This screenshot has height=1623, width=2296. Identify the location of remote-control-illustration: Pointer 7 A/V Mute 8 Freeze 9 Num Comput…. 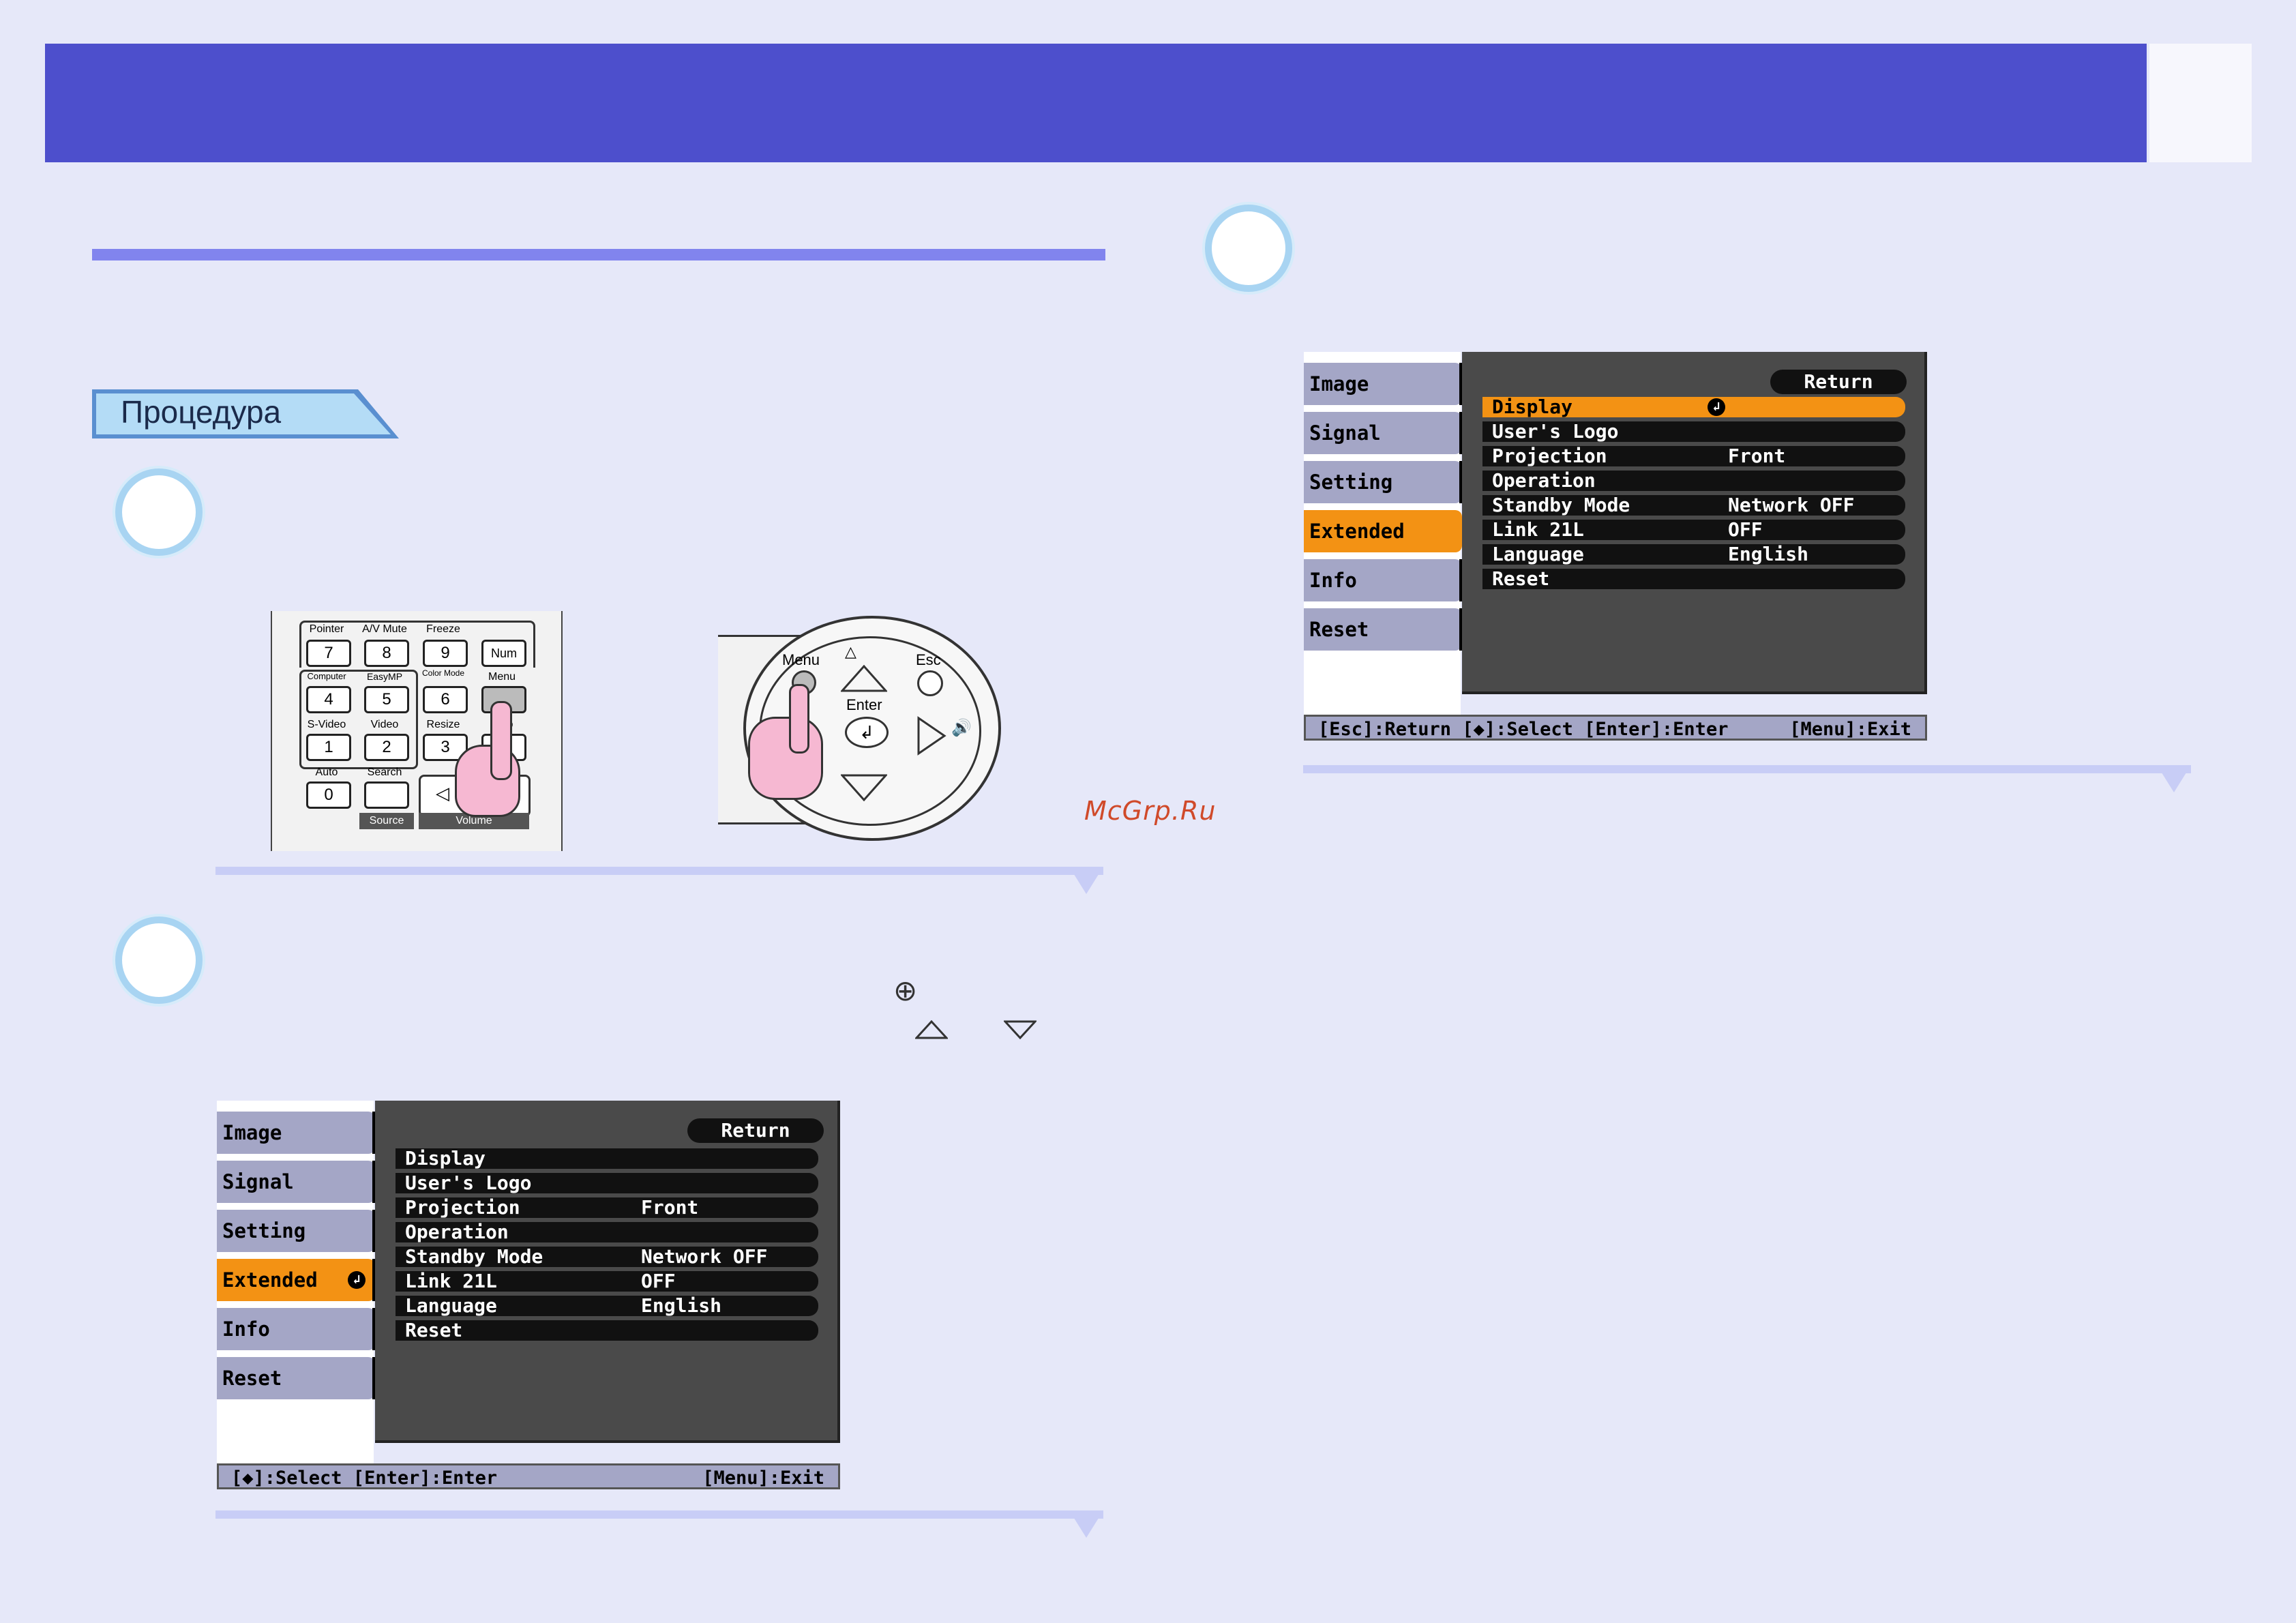
(417, 731).